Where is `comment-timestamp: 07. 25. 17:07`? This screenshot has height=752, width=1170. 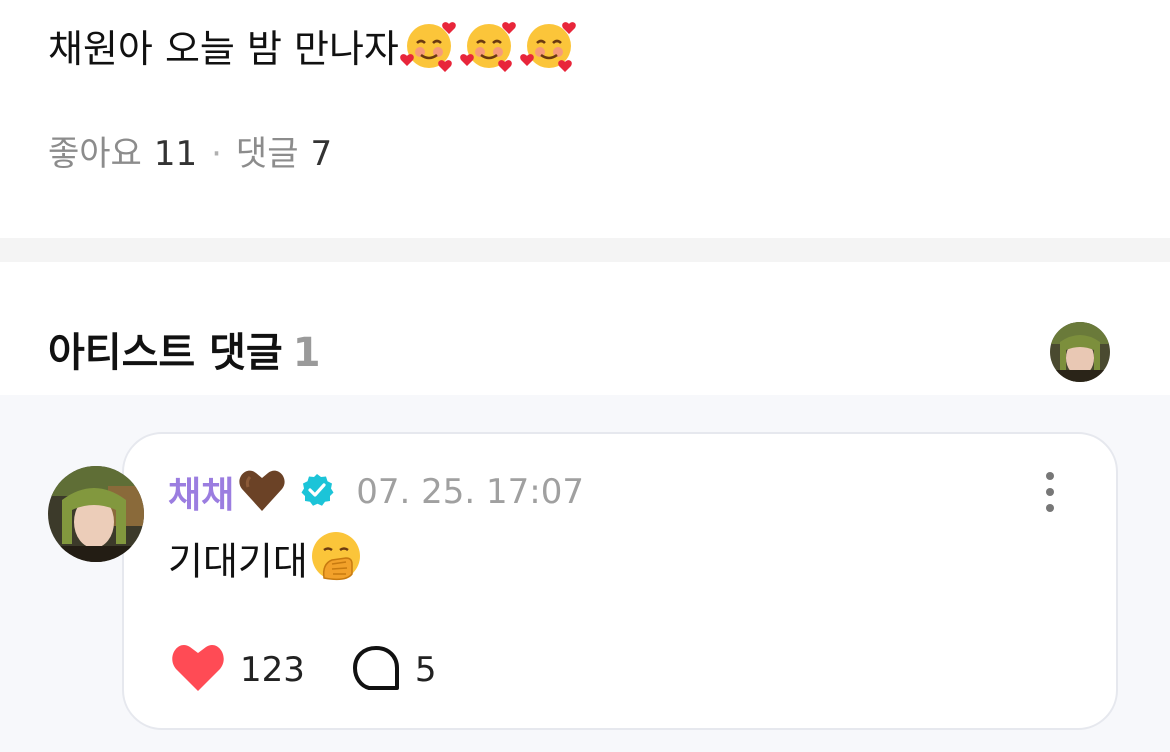
comment-timestamp: 07. 25. 17:07 is located at coordinates (470, 492).